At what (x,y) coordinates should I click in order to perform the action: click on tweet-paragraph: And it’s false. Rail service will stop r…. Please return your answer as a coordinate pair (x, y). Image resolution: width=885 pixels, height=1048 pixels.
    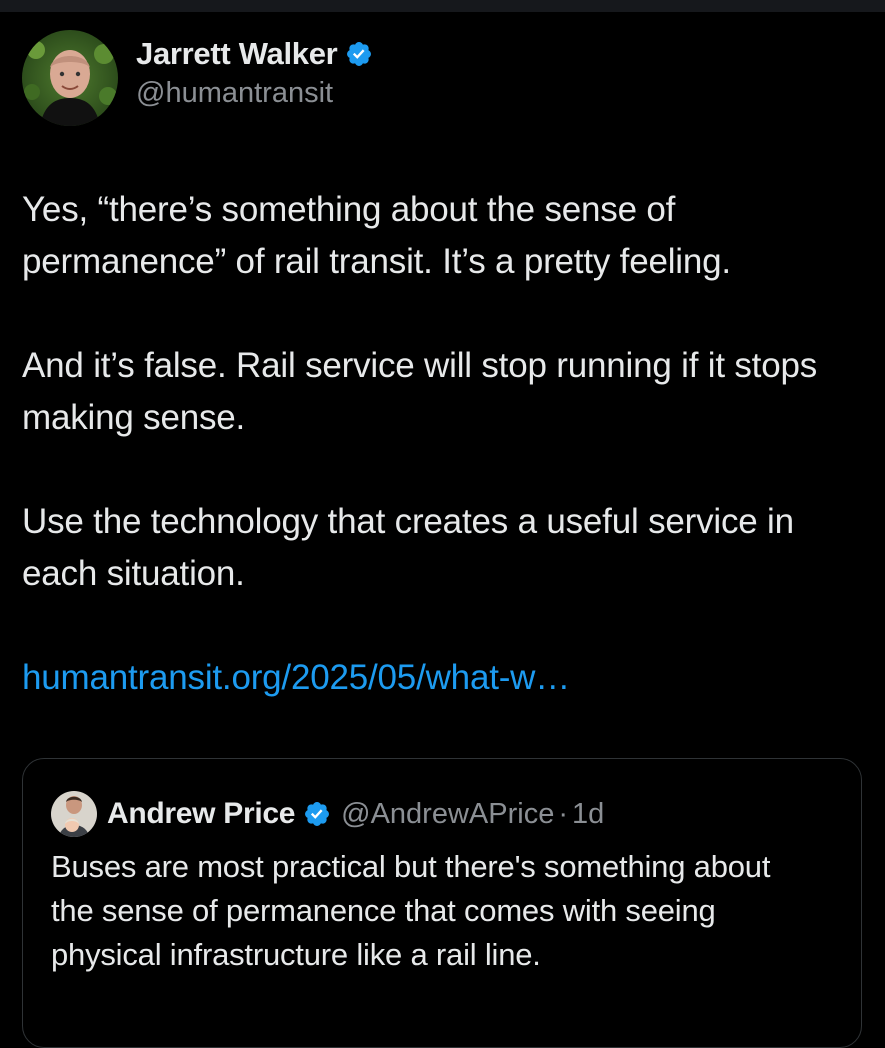
    Looking at the image, I should click on (420, 391).